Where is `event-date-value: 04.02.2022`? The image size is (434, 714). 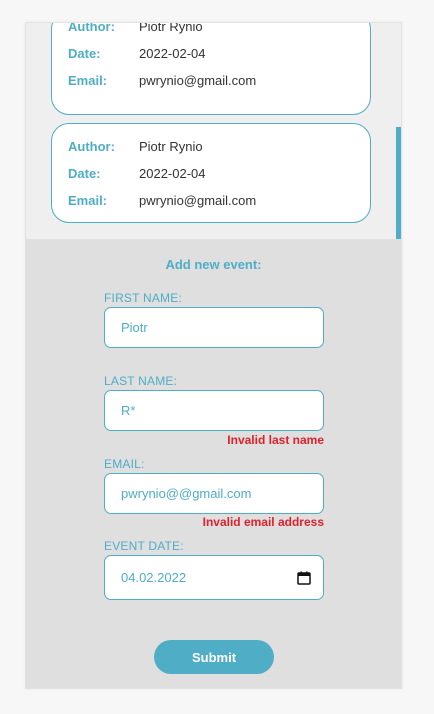
event-date-value: 04.02.2022 is located at coordinates (154, 577).